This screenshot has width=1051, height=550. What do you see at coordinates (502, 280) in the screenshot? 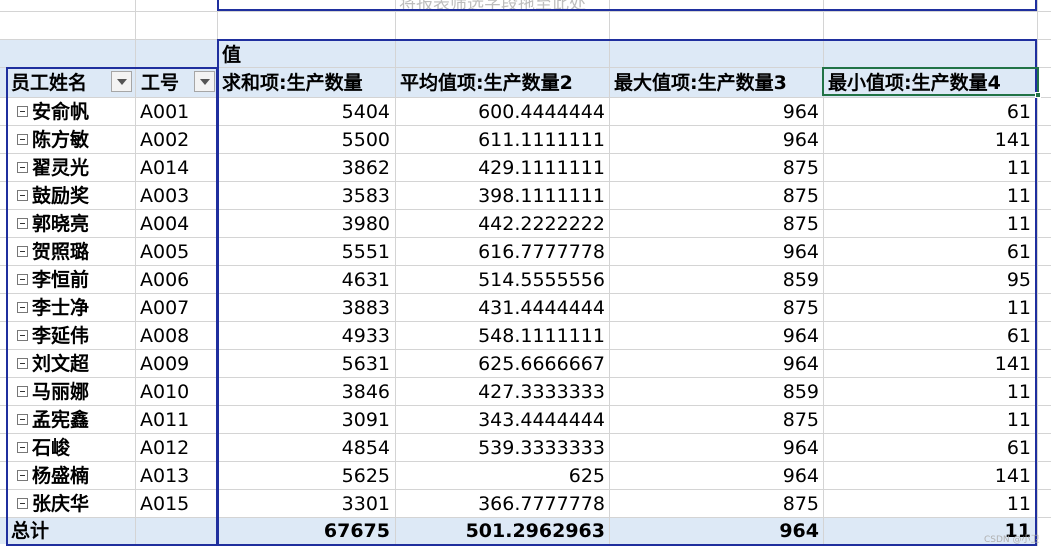
I see `average-cell: 514.5555556` at bounding box center [502, 280].